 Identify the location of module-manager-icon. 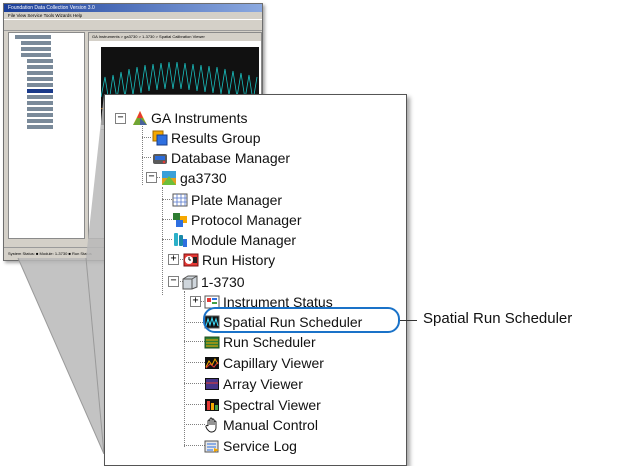
(180, 240).